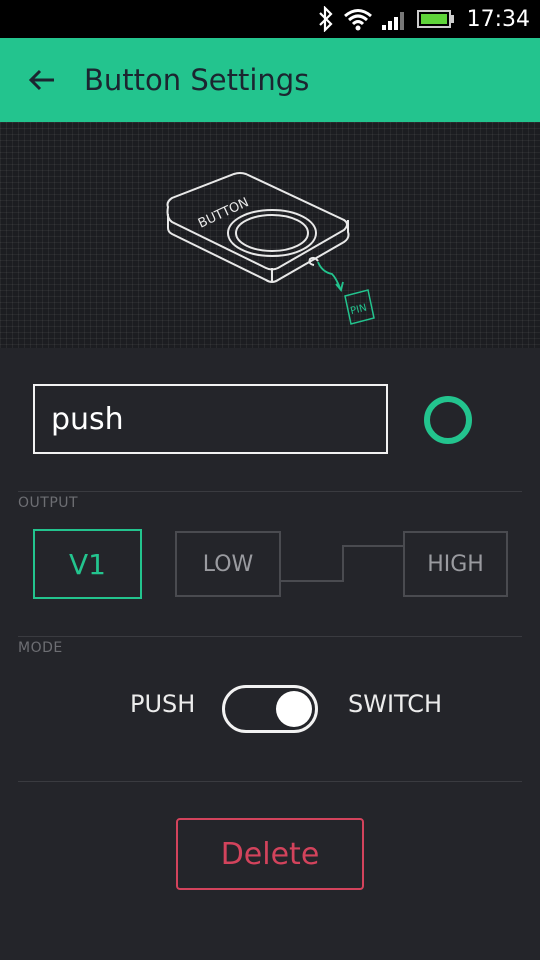  Describe the element at coordinates (162, 704) in the screenshot. I see `mode-push-label: PUSH` at that location.